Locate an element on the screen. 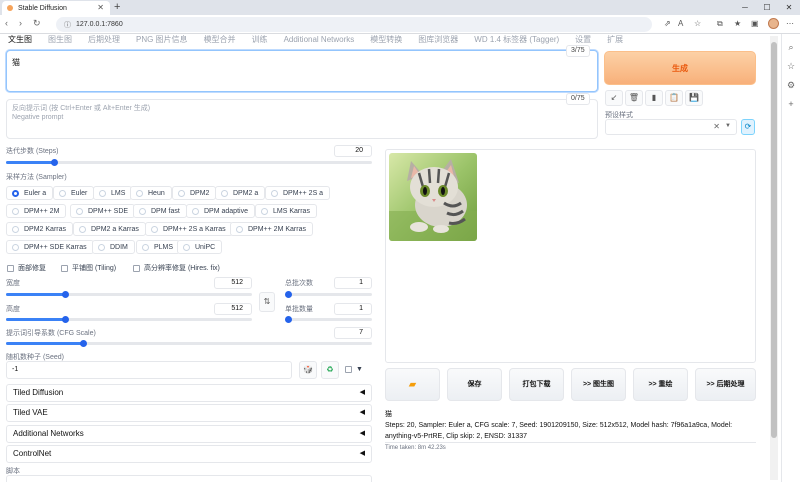 Image resolution: width=800 pixels, height=482 pixels. tab-merge: 模型合并 is located at coordinates (220, 39).